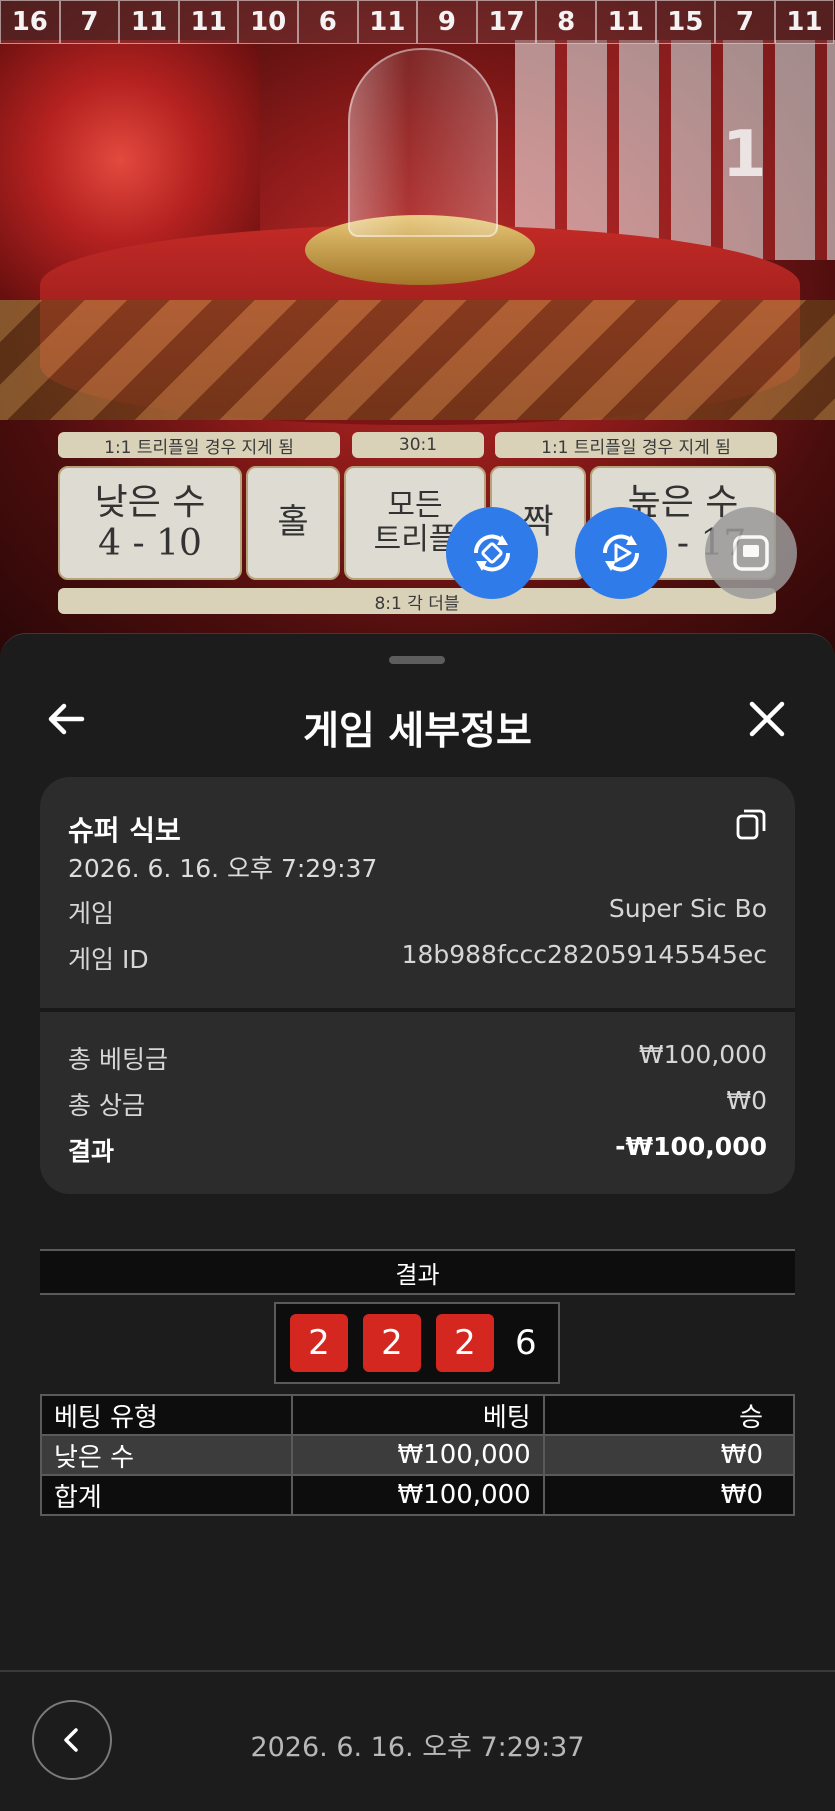 The width and height of the screenshot is (835, 1811). I want to click on game-value: Super Sic Bo, so click(687, 908).